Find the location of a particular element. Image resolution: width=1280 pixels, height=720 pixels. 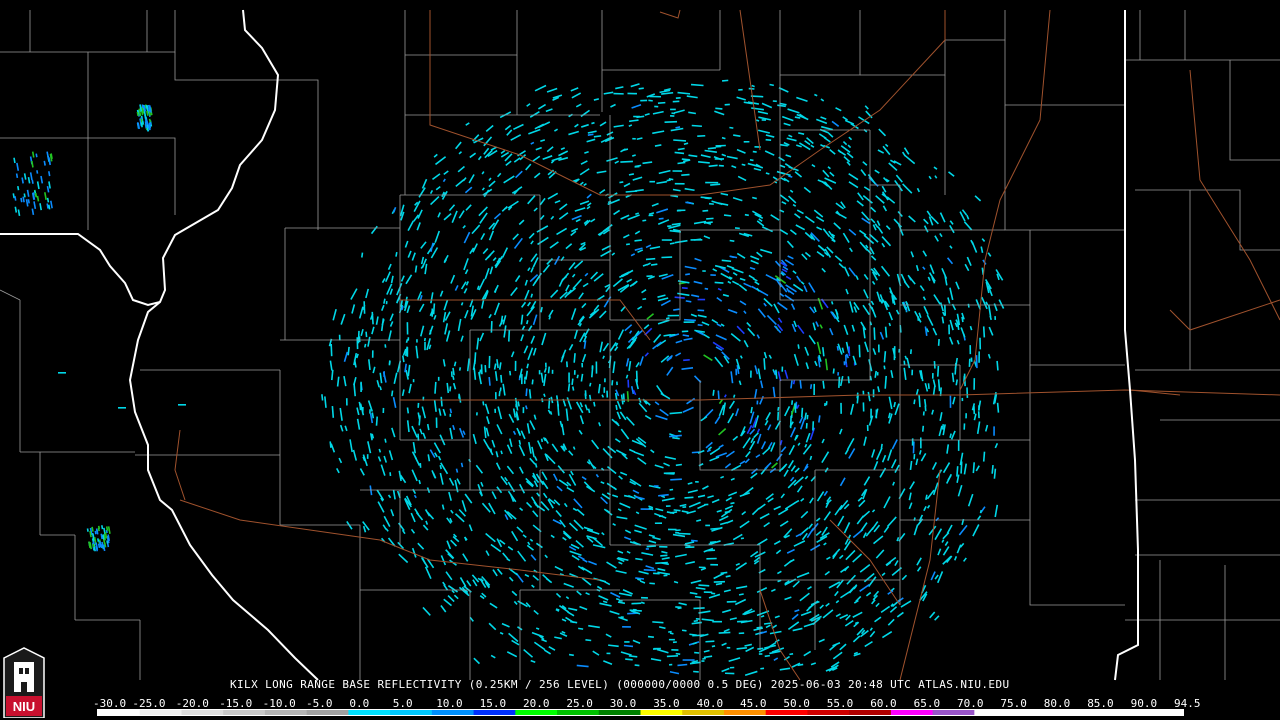

logo-tower-door is located at coordinates (24, 687).